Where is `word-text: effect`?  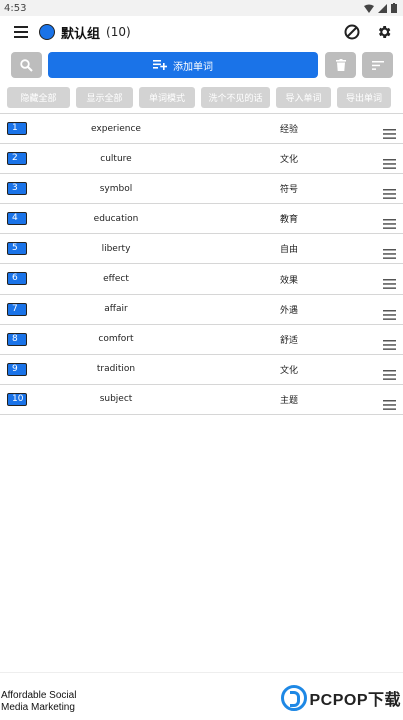 word-text: effect is located at coordinates (116, 279).